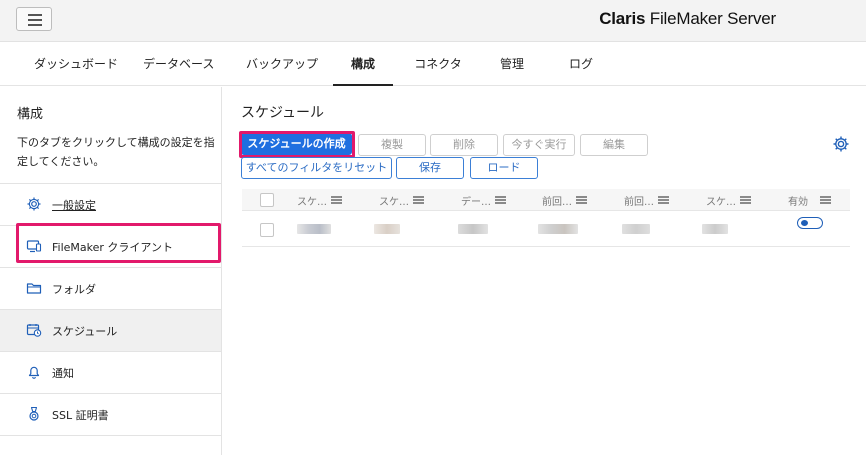 The height and width of the screenshot is (455, 866). What do you see at coordinates (34, 372) in the screenshot?
I see `bell-icon` at bounding box center [34, 372].